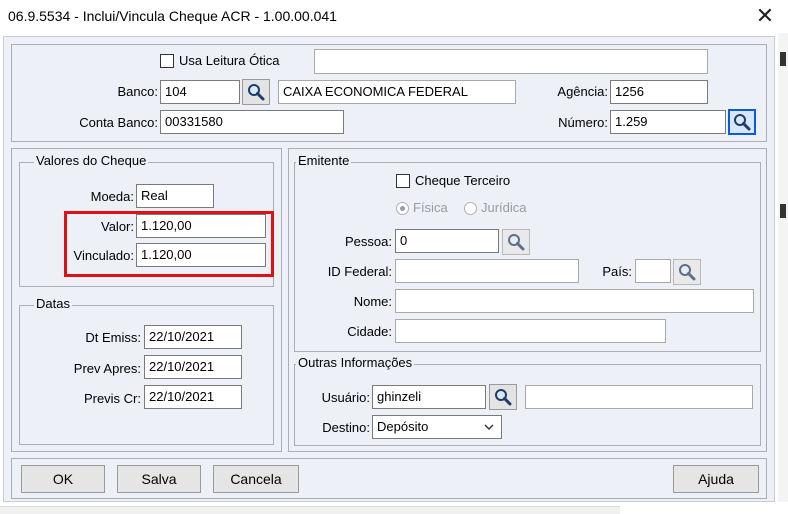  What do you see at coordinates (583, 122) in the screenshot?
I see `numero-label: Número:` at bounding box center [583, 122].